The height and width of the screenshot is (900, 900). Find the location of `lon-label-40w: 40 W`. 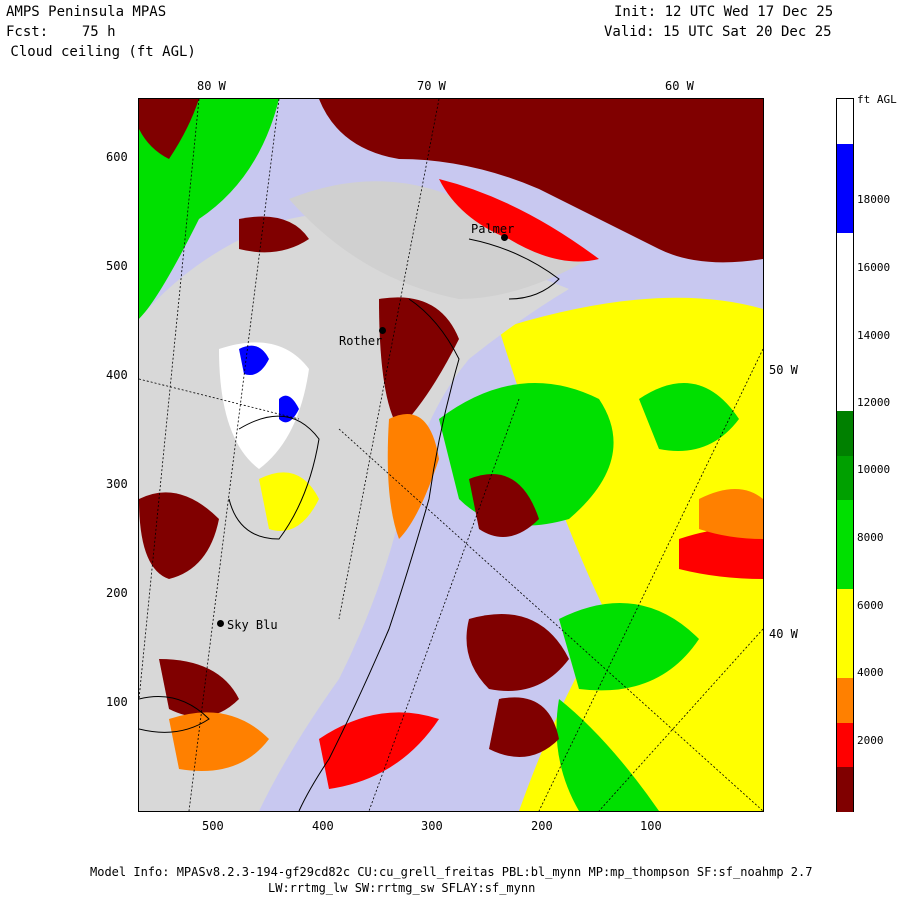

lon-label-40w: 40 W is located at coordinates (783, 634).